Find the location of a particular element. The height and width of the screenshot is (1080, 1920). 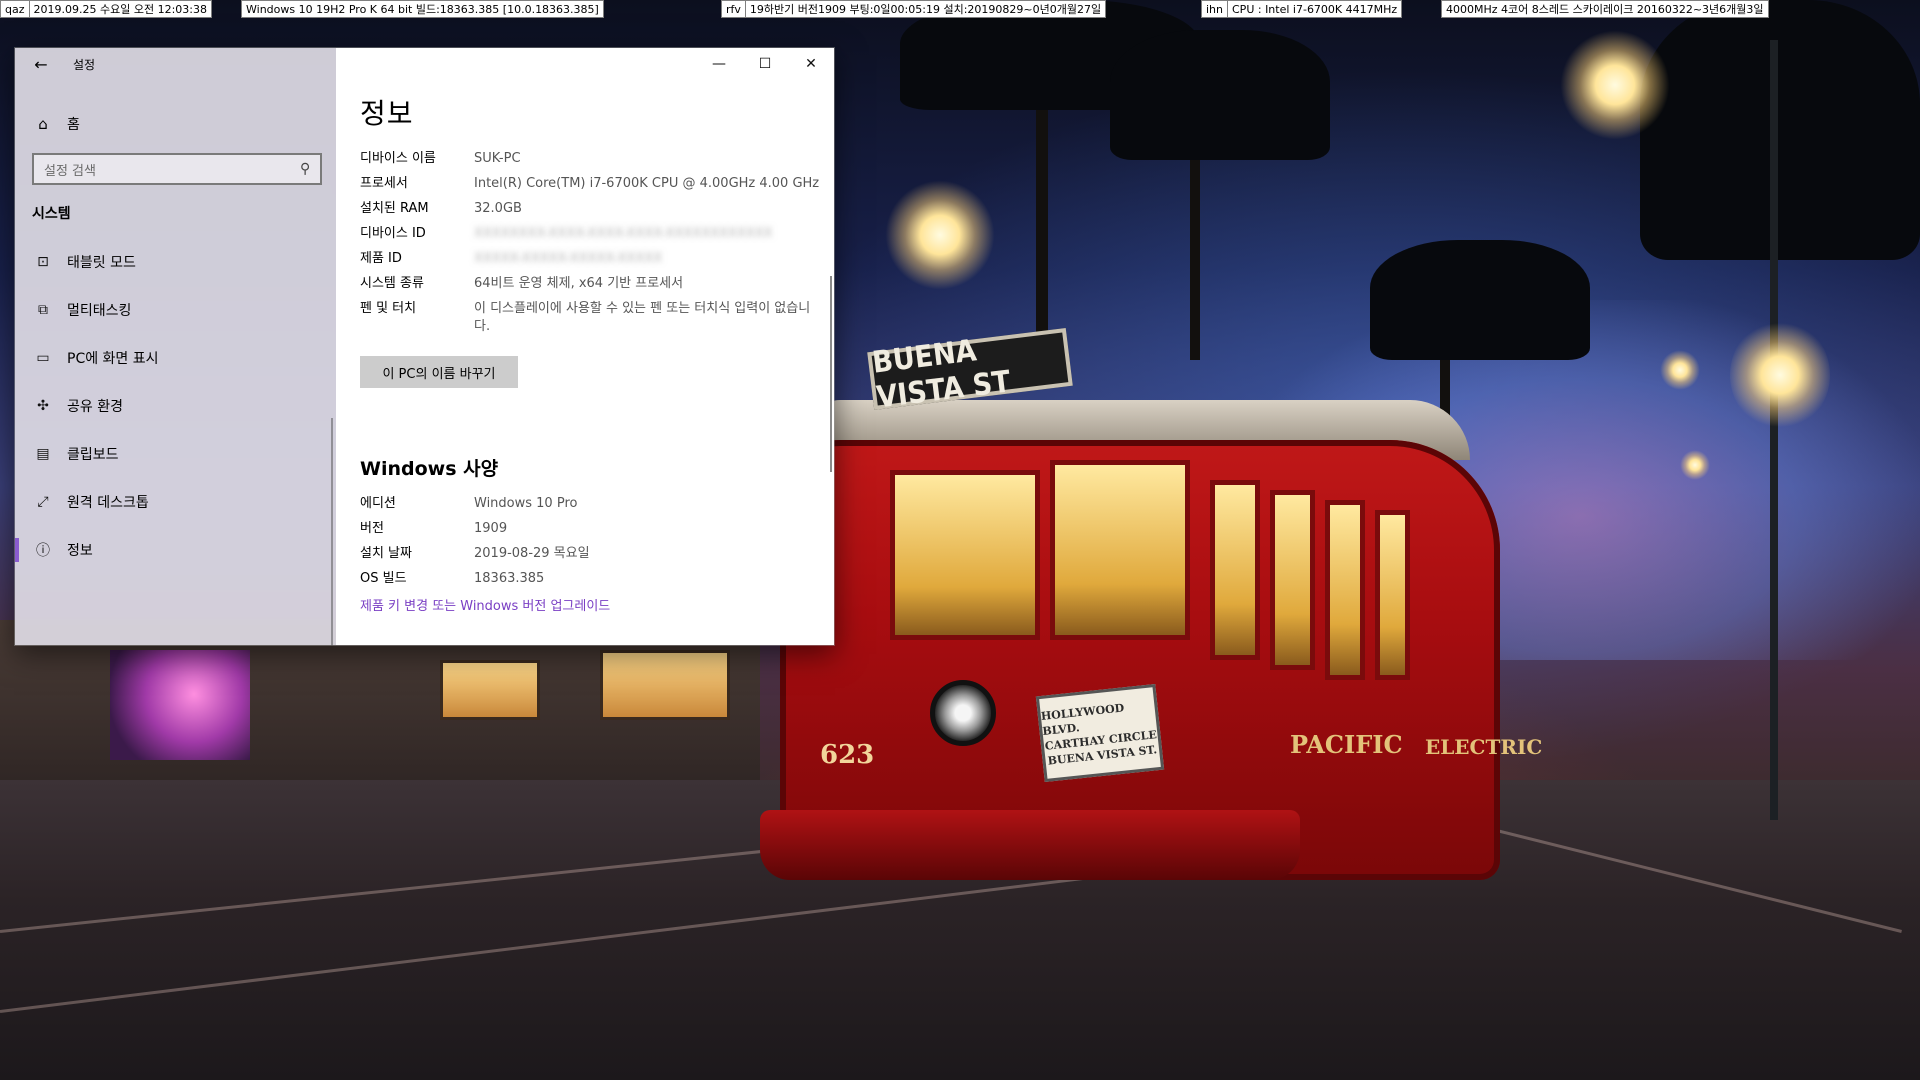

spec-key: 에디션 is located at coordinates (378, 503).